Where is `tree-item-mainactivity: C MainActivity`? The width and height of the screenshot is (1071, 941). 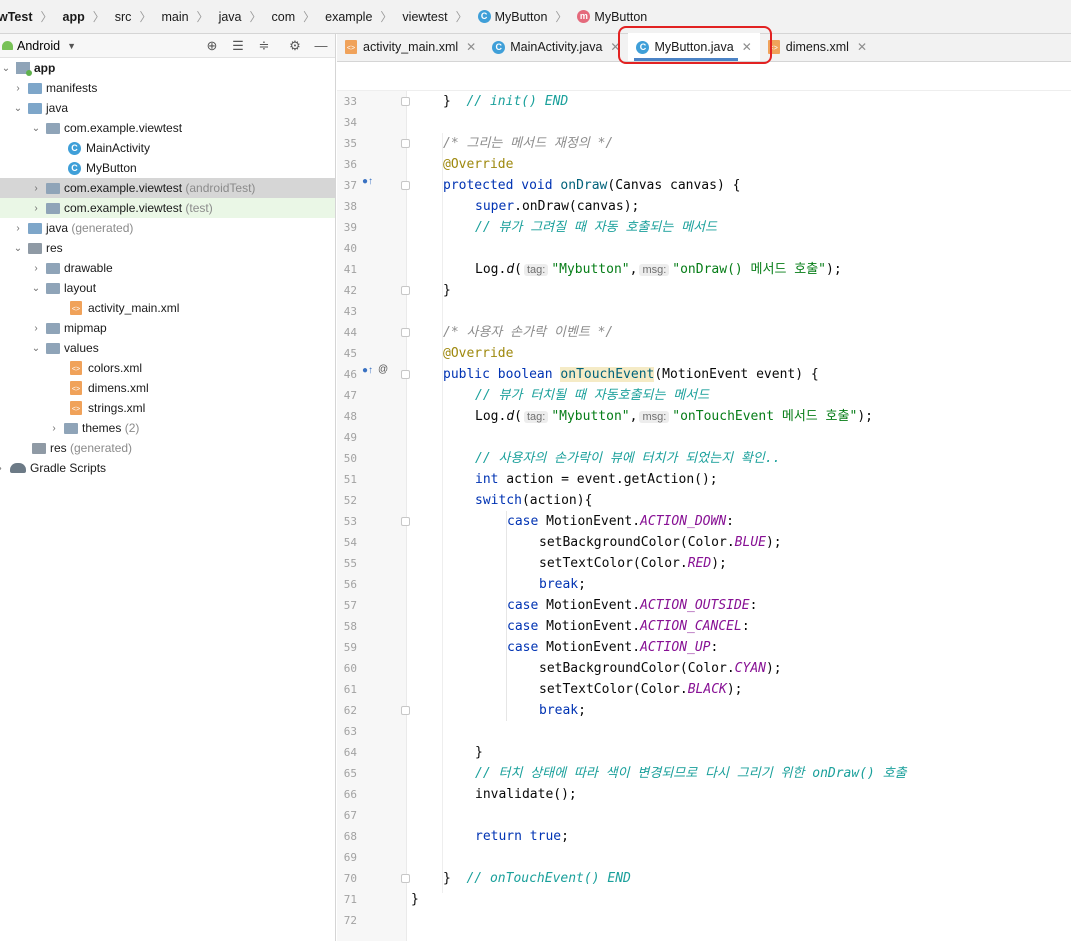
tree-item-mainactivity: C MainActivity is located at coordinates (167, 148).